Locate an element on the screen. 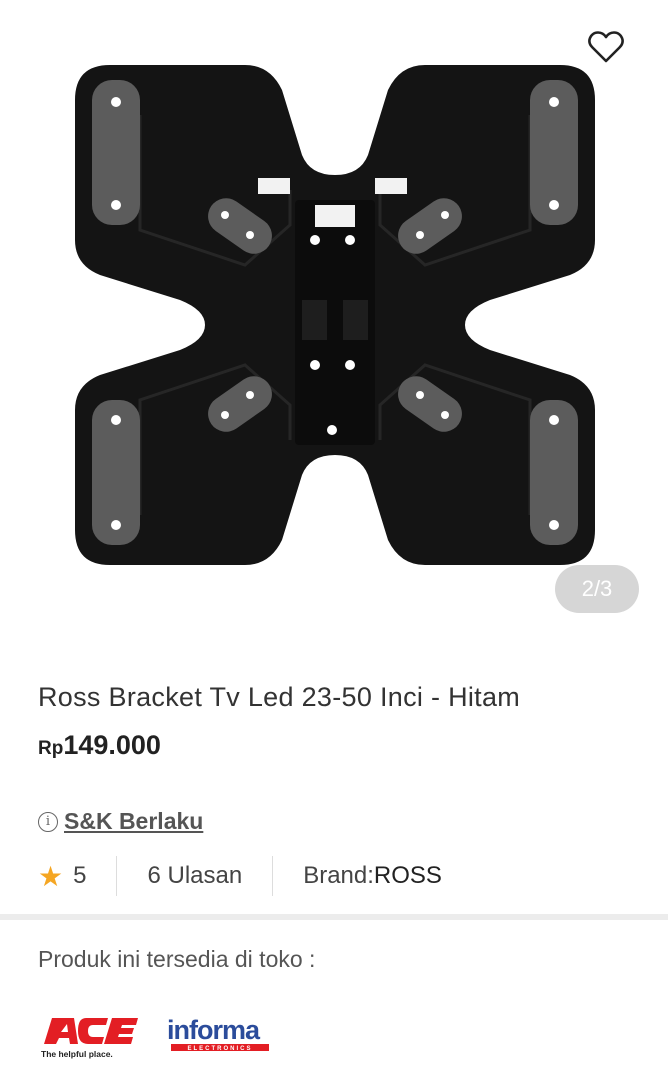 This screenshot has height=1080, width=668. terms-link: i S&K Berlaku is located at coordinates (120, 821).